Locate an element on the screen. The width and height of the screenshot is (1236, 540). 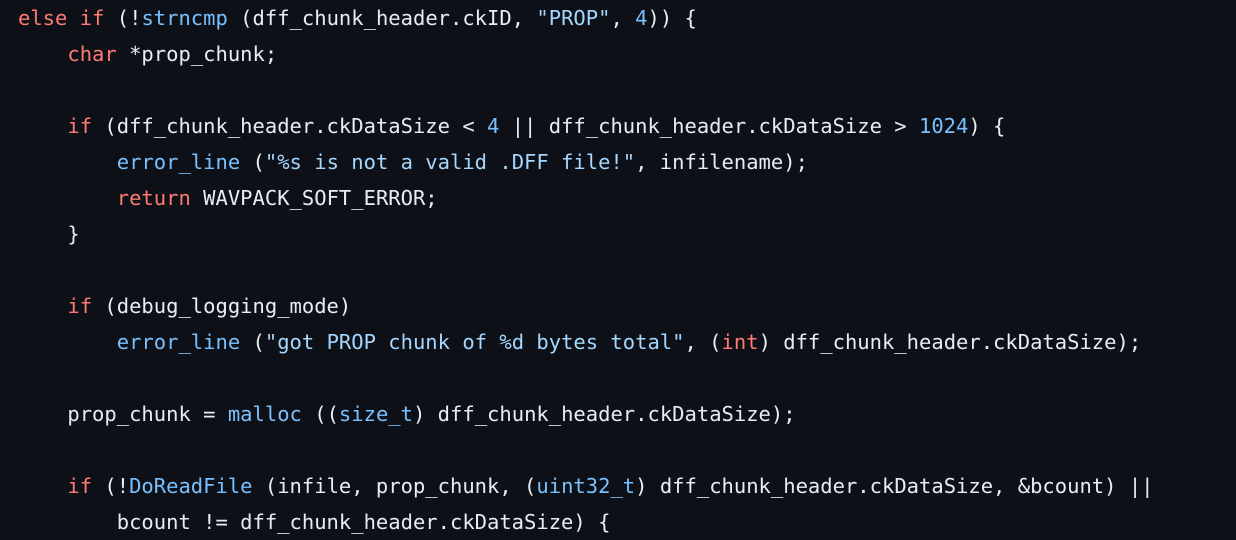
code-token-plain: (( is located at coordinates (320, 414).